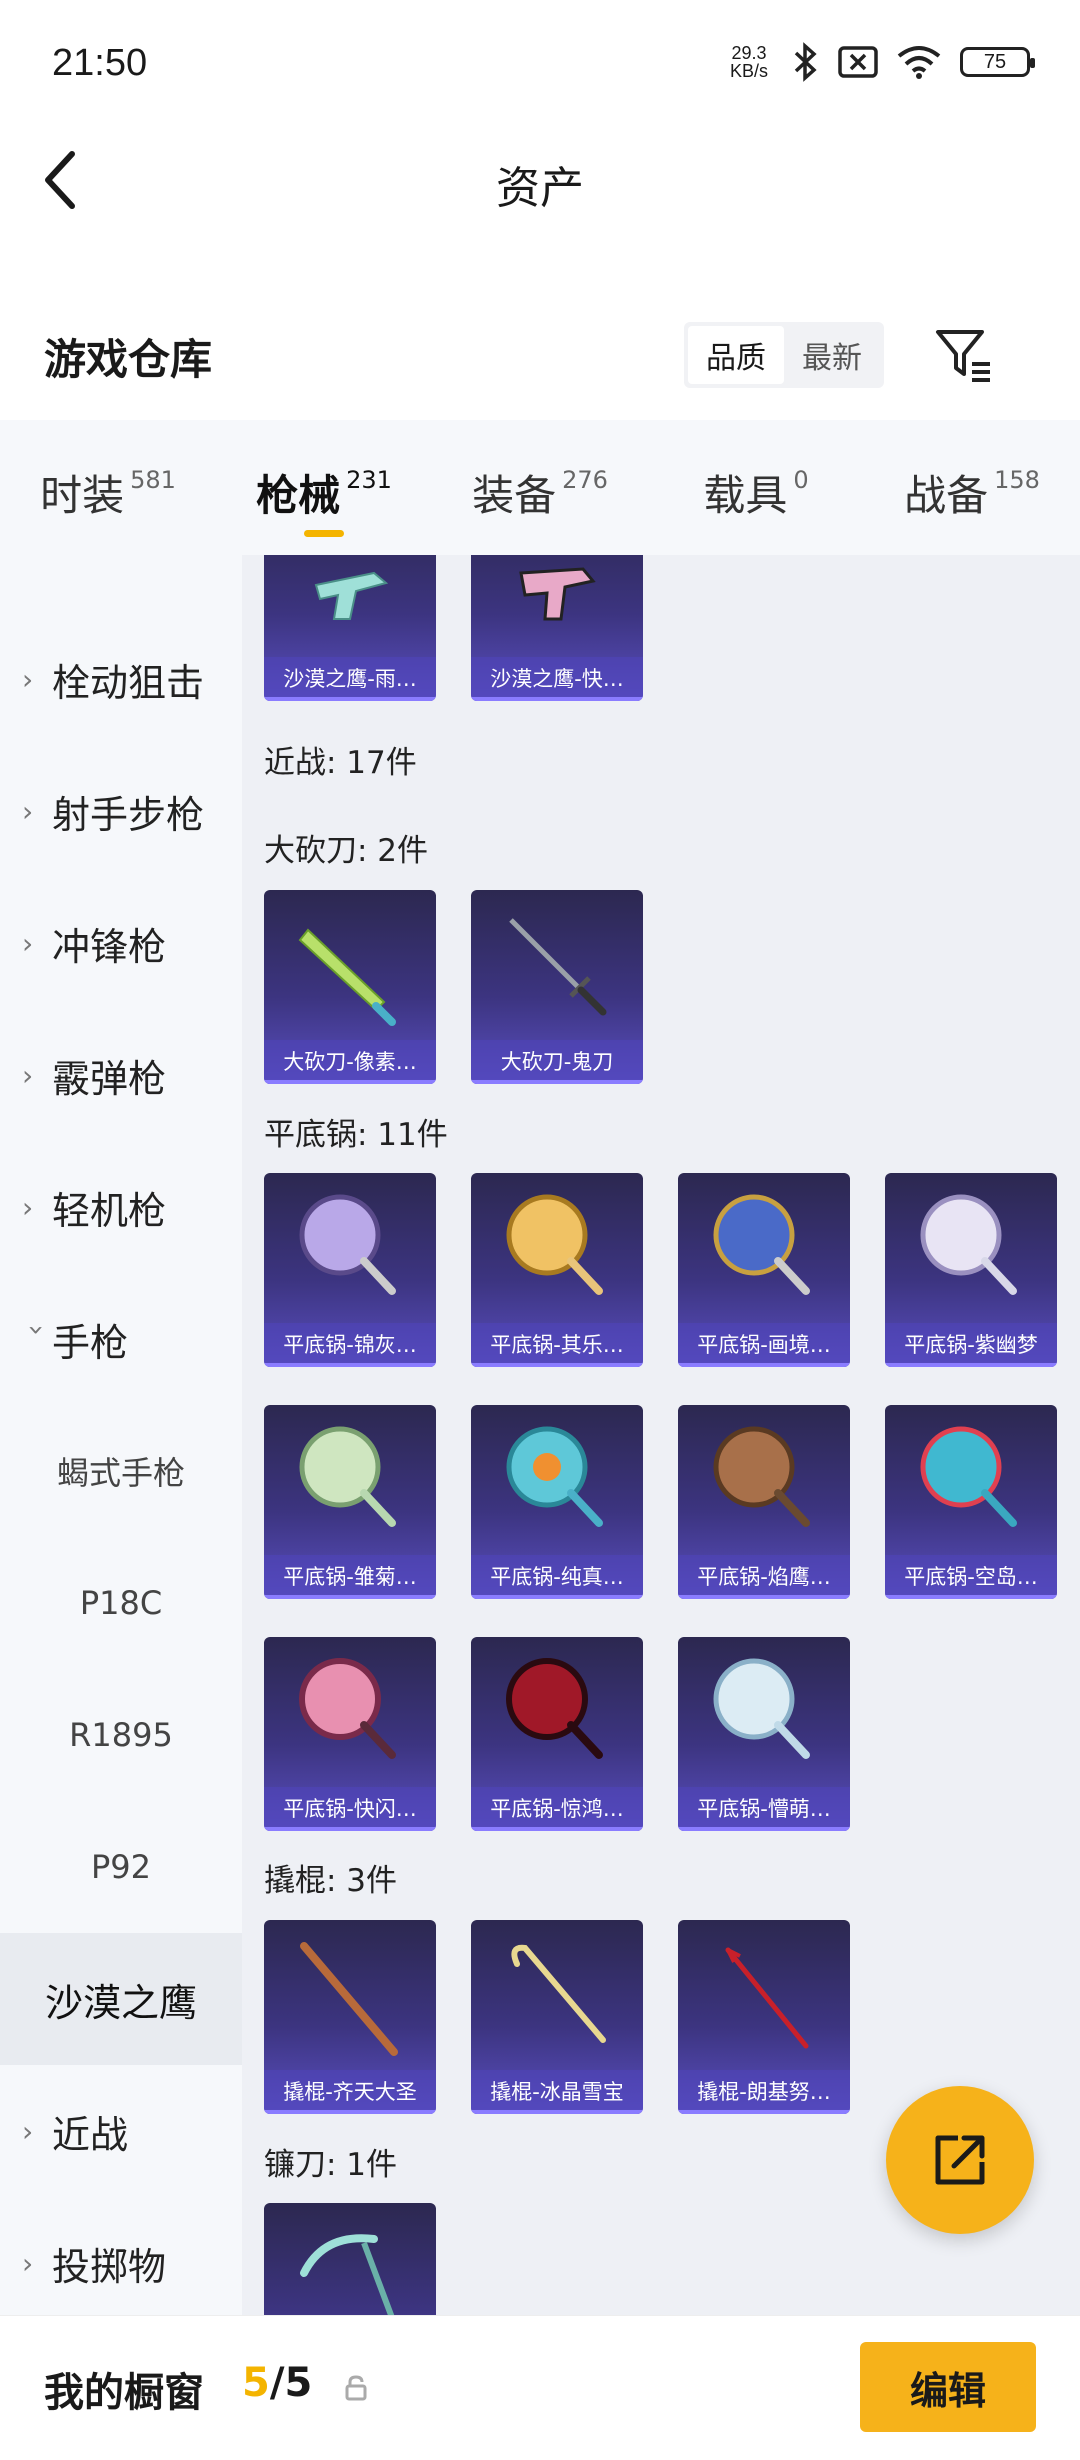  I want to click on status-bar: 21:50 29.3 KB/s 75, so click(540, 65).